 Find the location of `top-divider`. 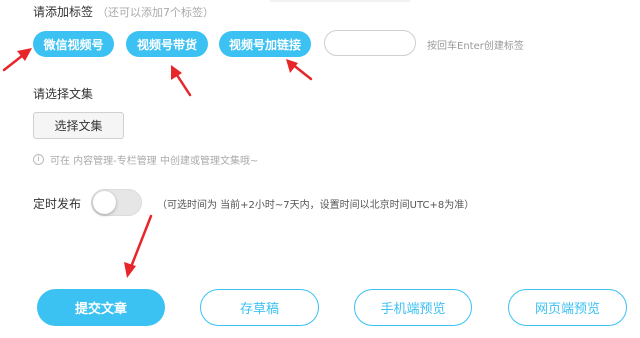

top-divider is located at coordinates (340, 1).